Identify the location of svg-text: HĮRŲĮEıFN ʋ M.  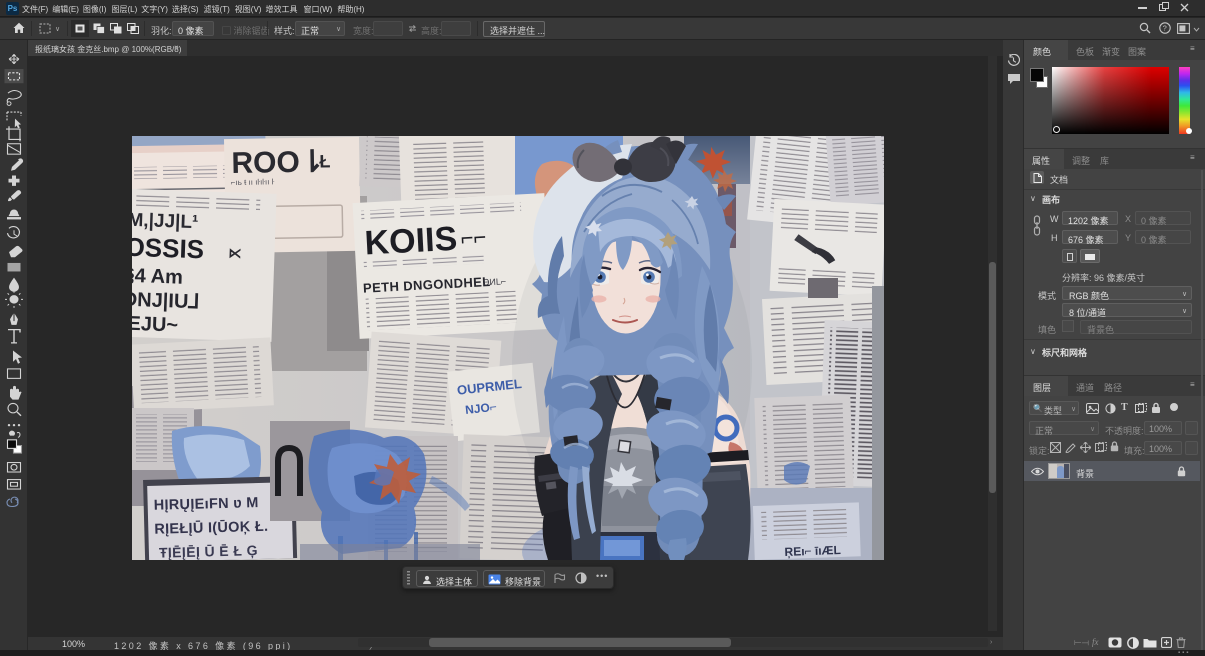
(205, 504).